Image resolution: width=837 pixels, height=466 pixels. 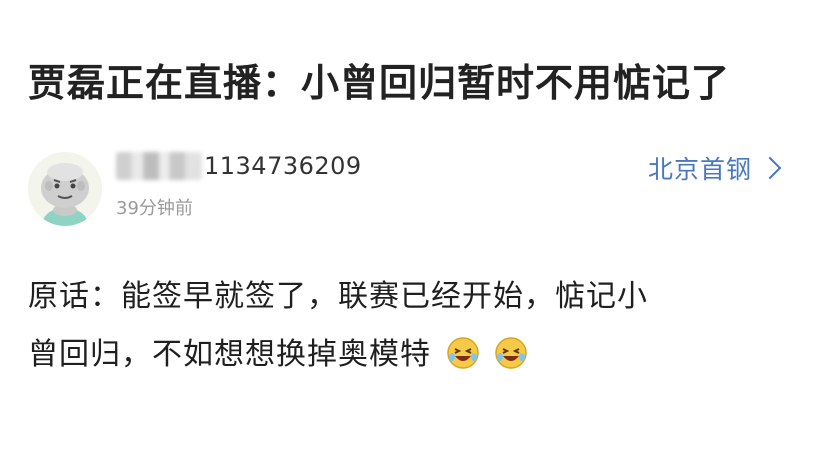 I want to click on comment-line-2: 曾回归，不如想想换掉奥模特, so click(x=229, y=354).